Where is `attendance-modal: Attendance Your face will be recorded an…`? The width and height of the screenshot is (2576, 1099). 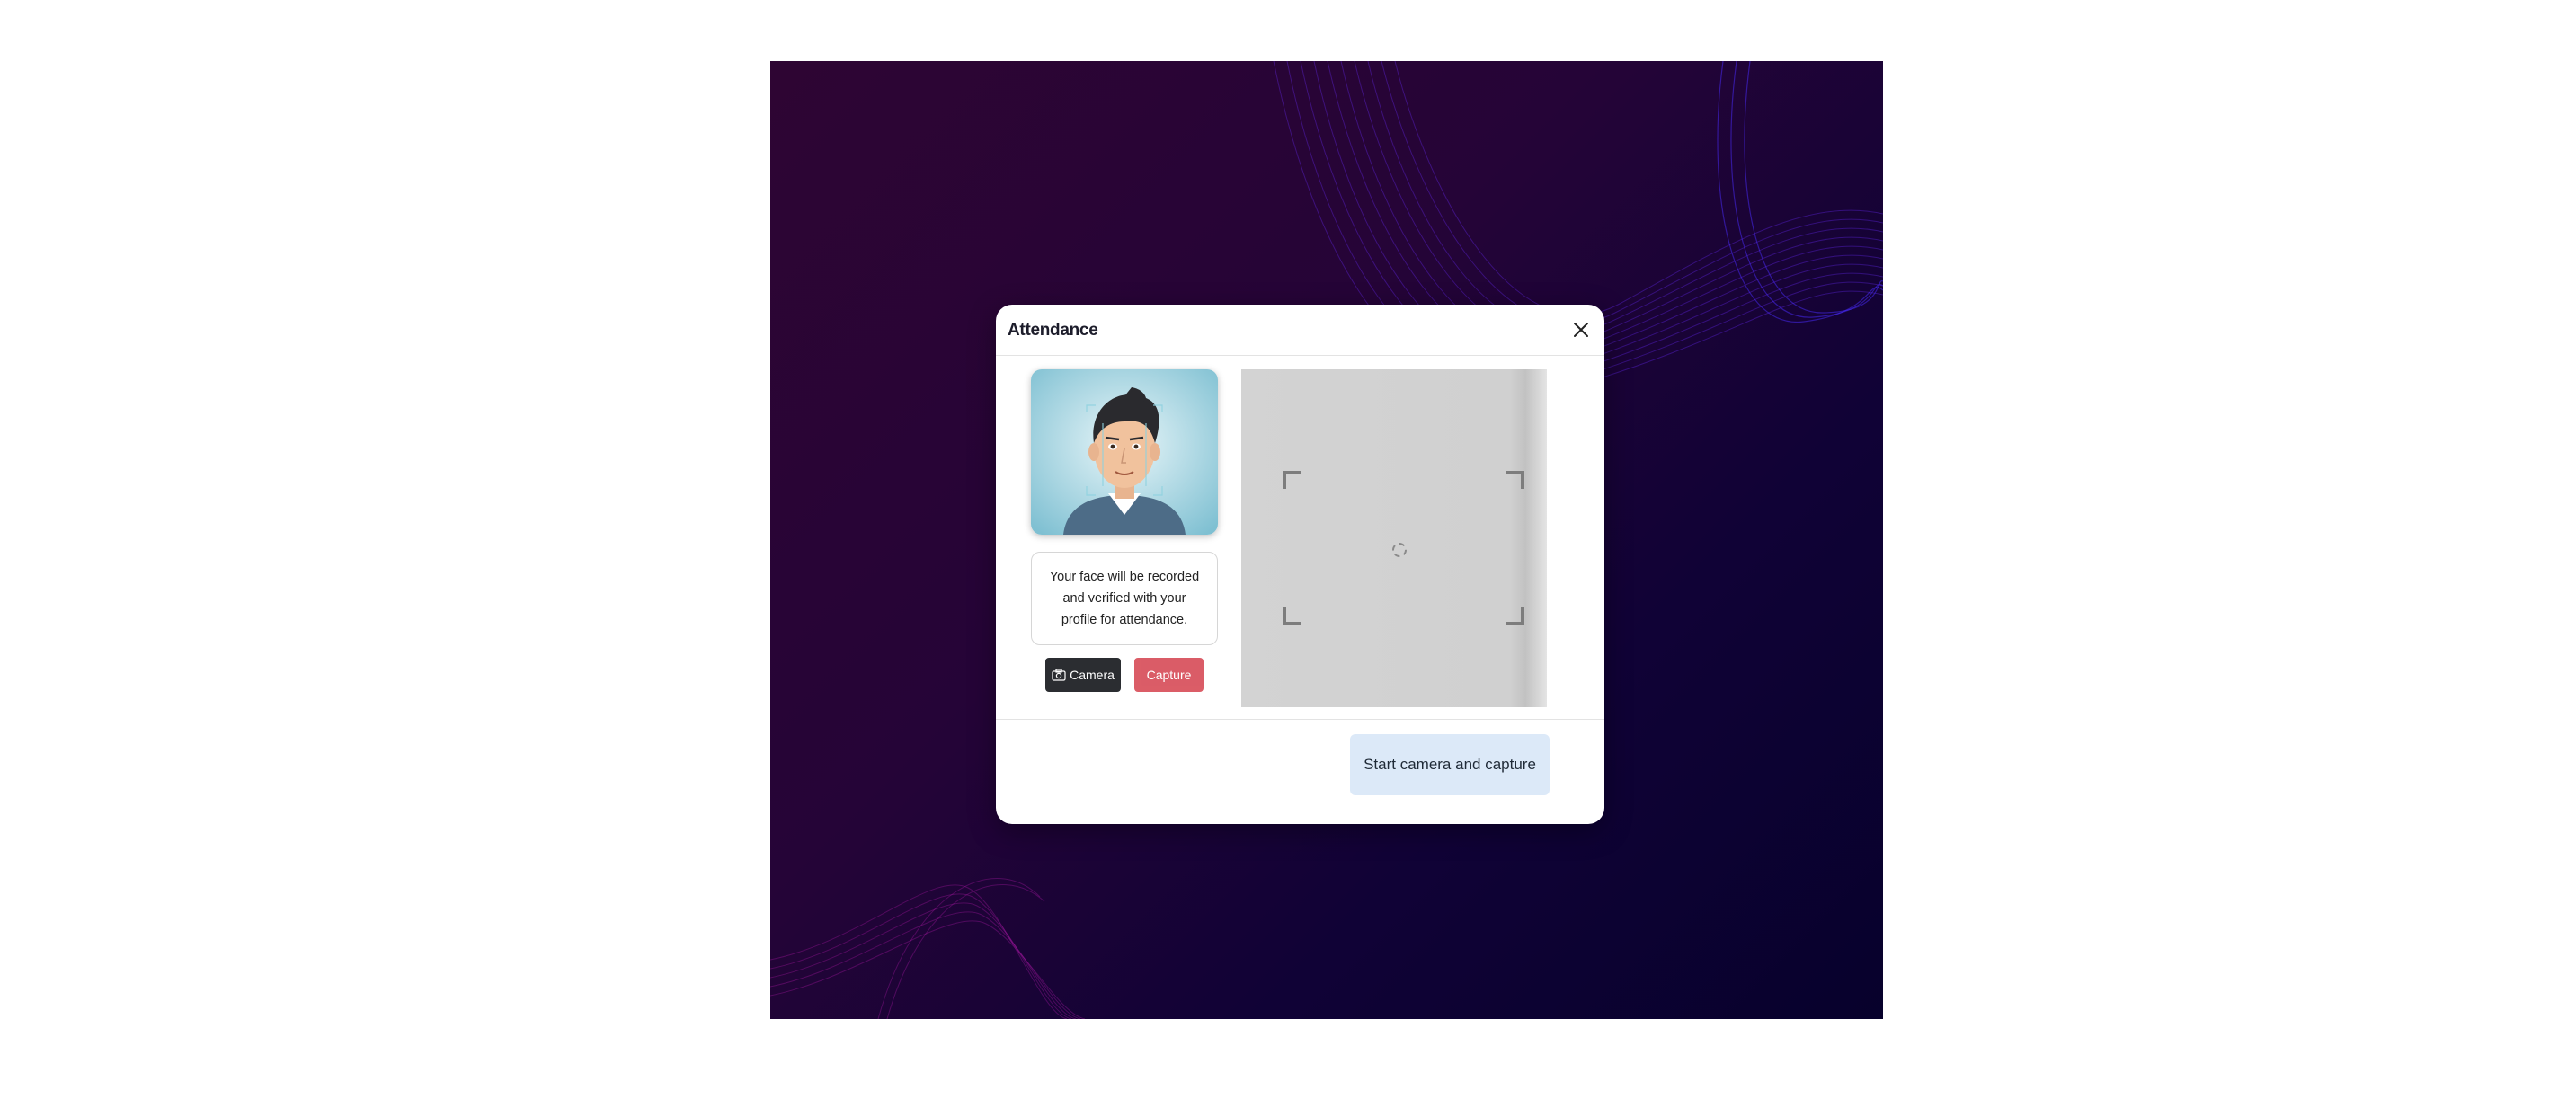 attendance-modal: Attendance Your face will be recorded an… is located at coordinates (1300, 564).